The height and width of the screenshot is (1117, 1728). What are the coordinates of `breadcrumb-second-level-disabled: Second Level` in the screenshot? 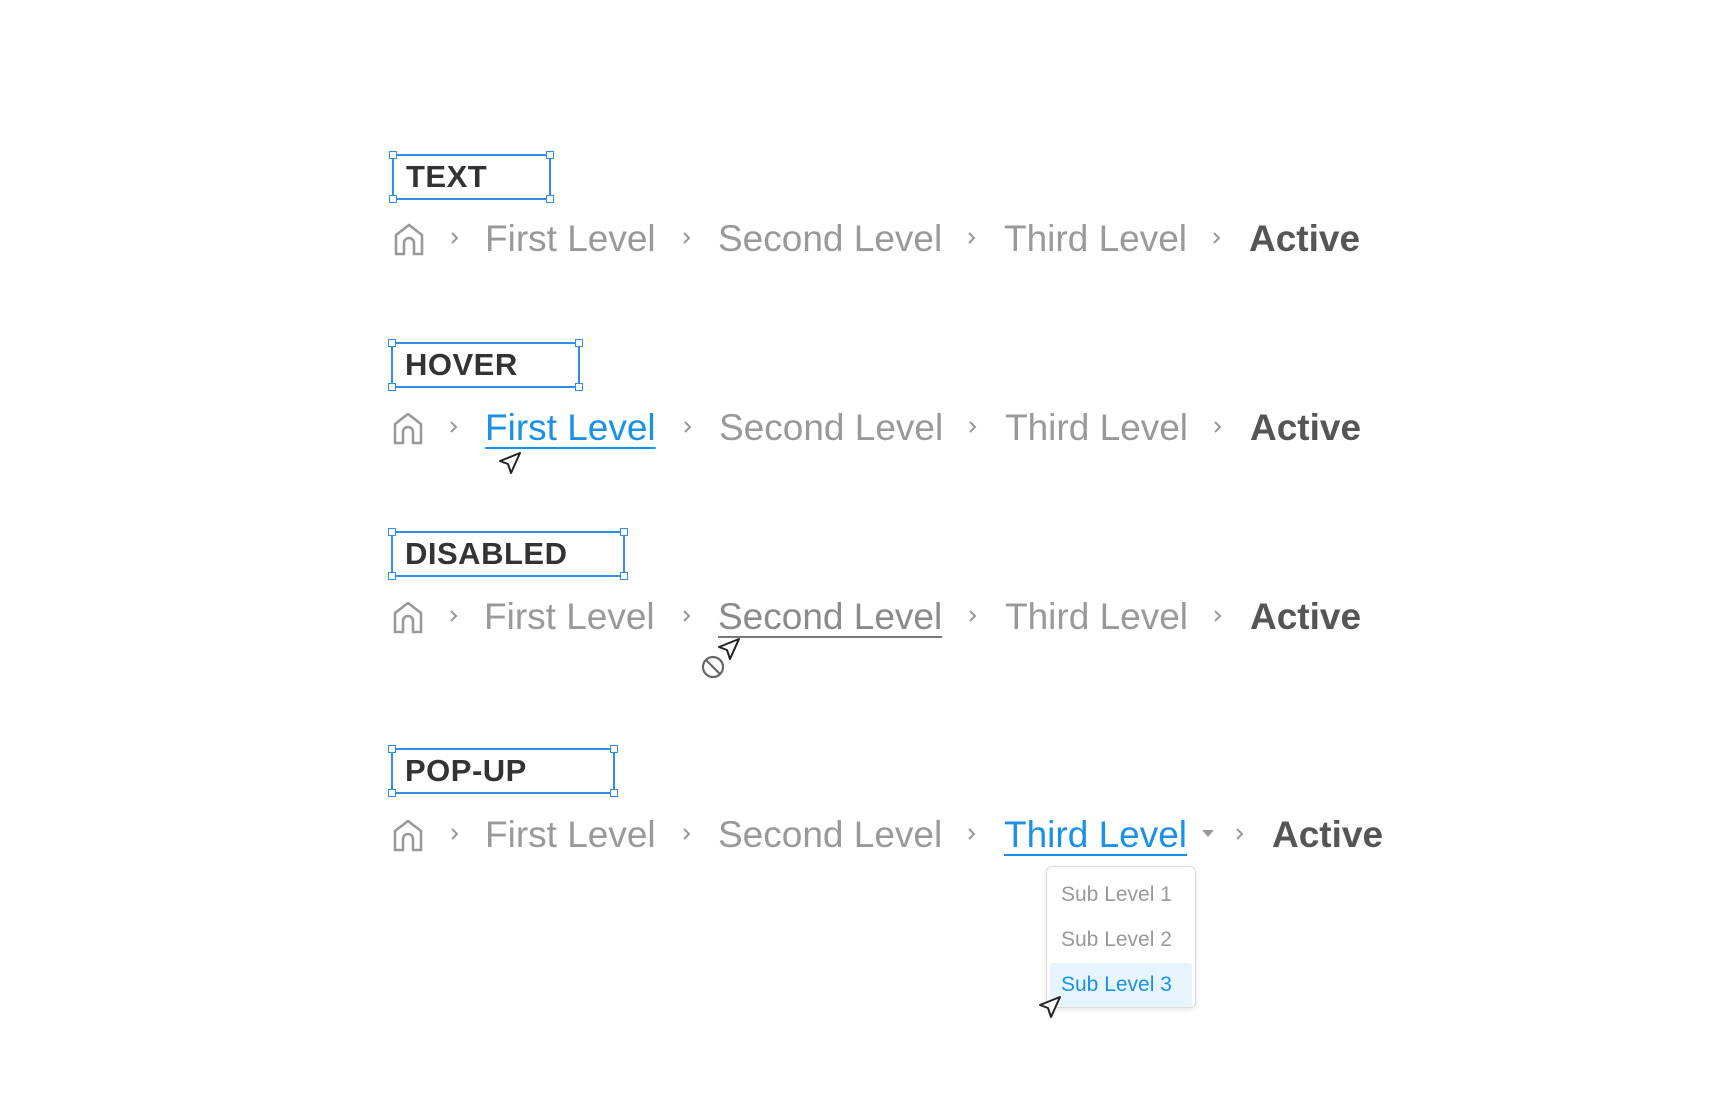 It's located at (830, 616).